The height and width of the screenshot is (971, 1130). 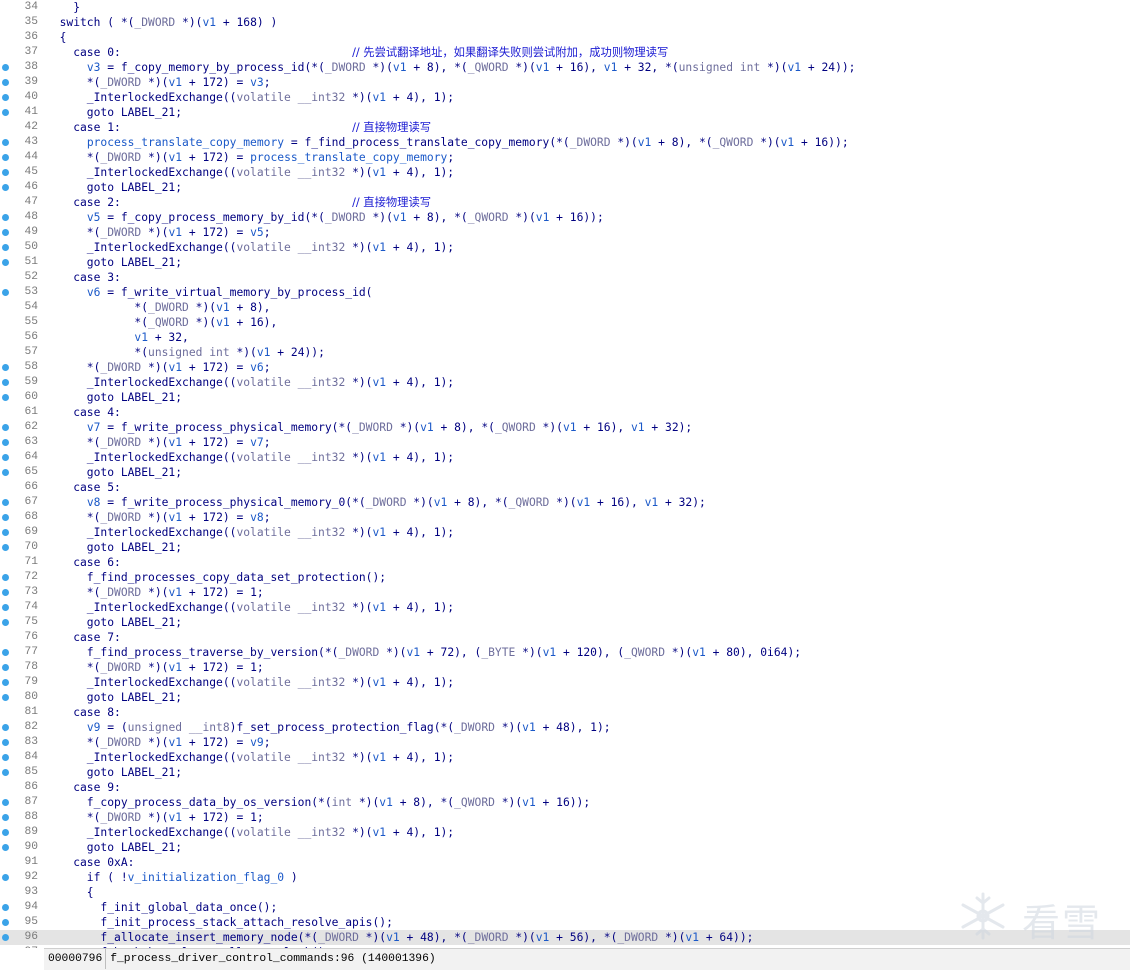 What do you see at coordinates (565, 187) in the screenshot?
I see `code-line: 46 goto LABEL_21;` at bounding box center [565, 187].